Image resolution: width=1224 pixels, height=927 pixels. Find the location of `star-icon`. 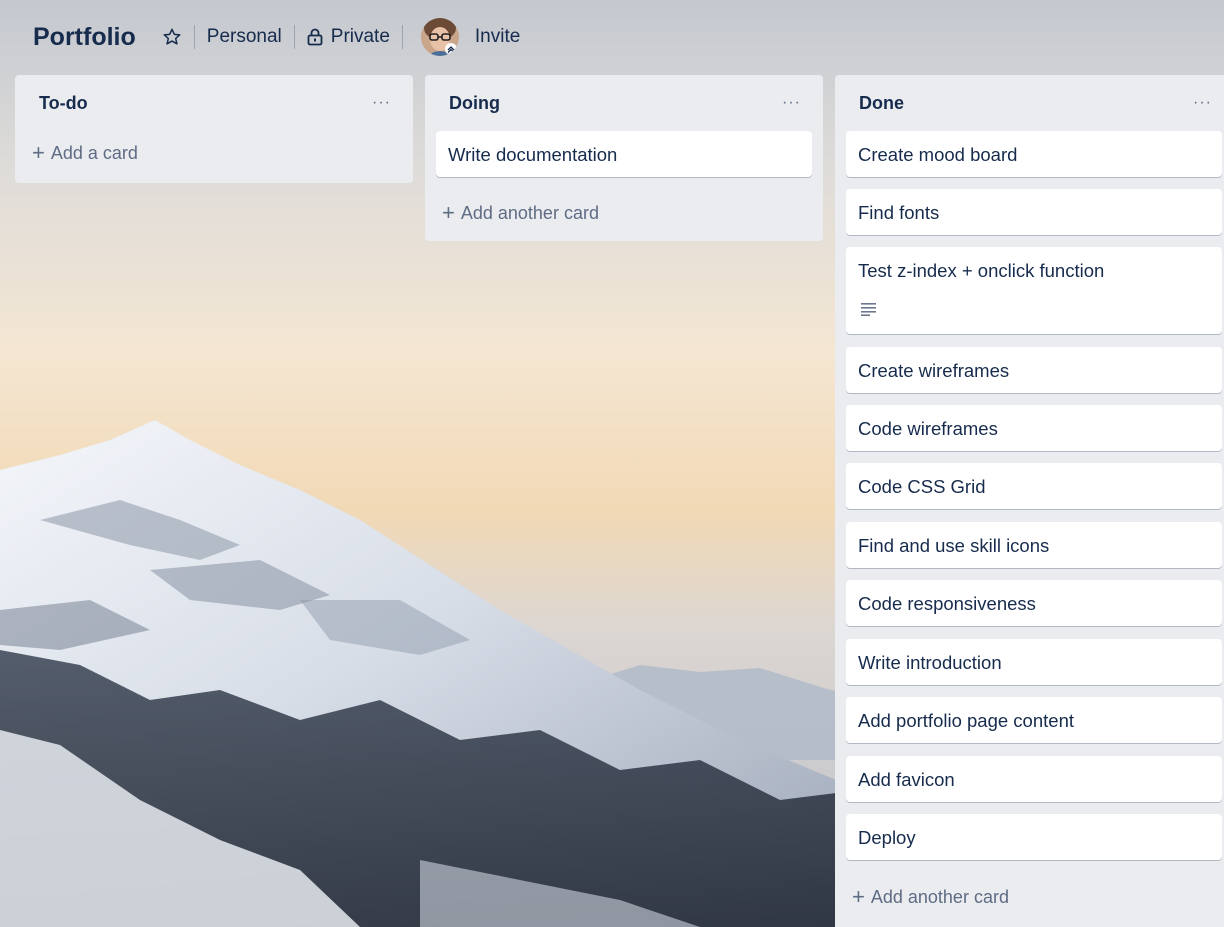

star-icon is located at coordinates (172, 37).